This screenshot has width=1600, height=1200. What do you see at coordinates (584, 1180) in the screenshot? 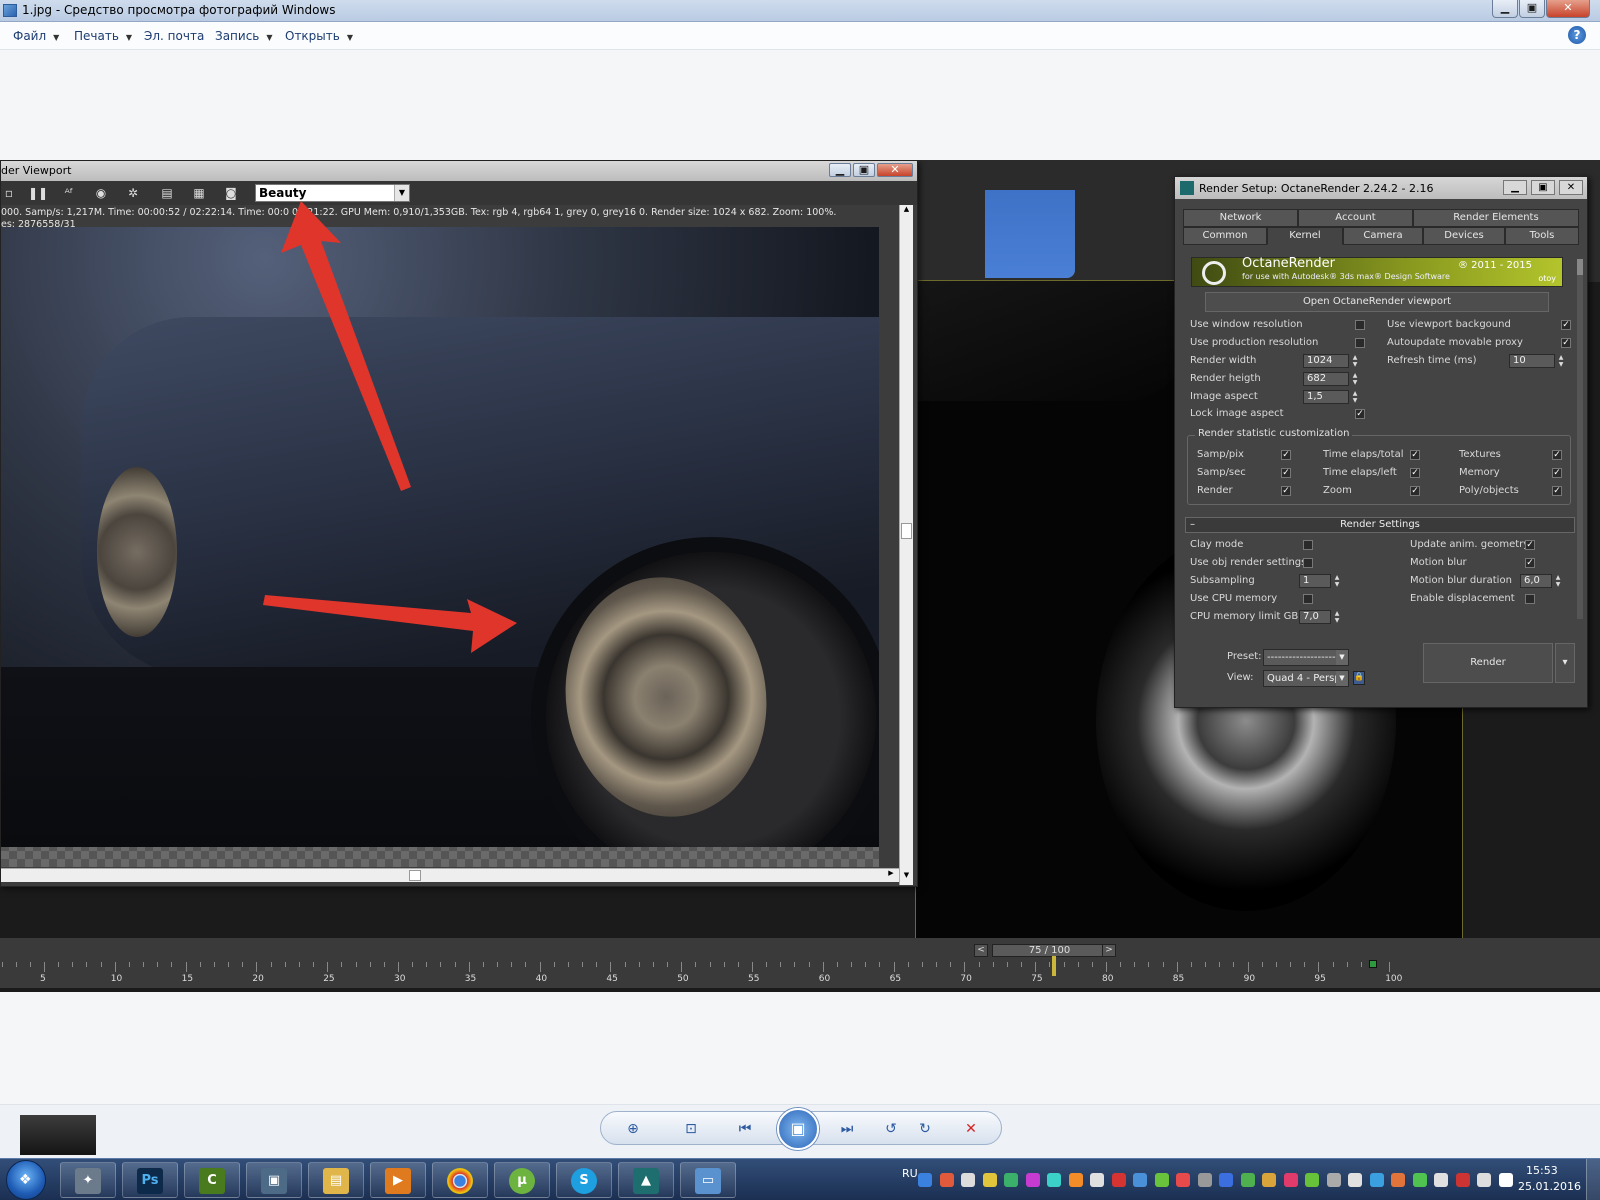
I see `taskbar-app-skype: S` at bounding box center [584, 1180].